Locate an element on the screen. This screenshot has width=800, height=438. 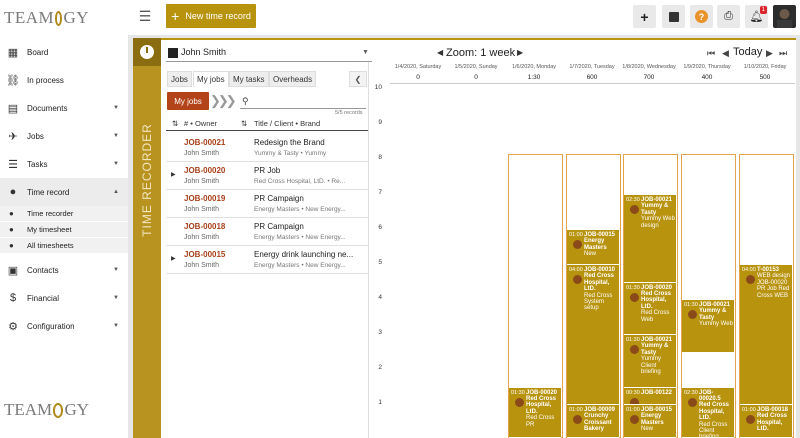
job-number: JOB-00015 is located at coordinates (204, 254).